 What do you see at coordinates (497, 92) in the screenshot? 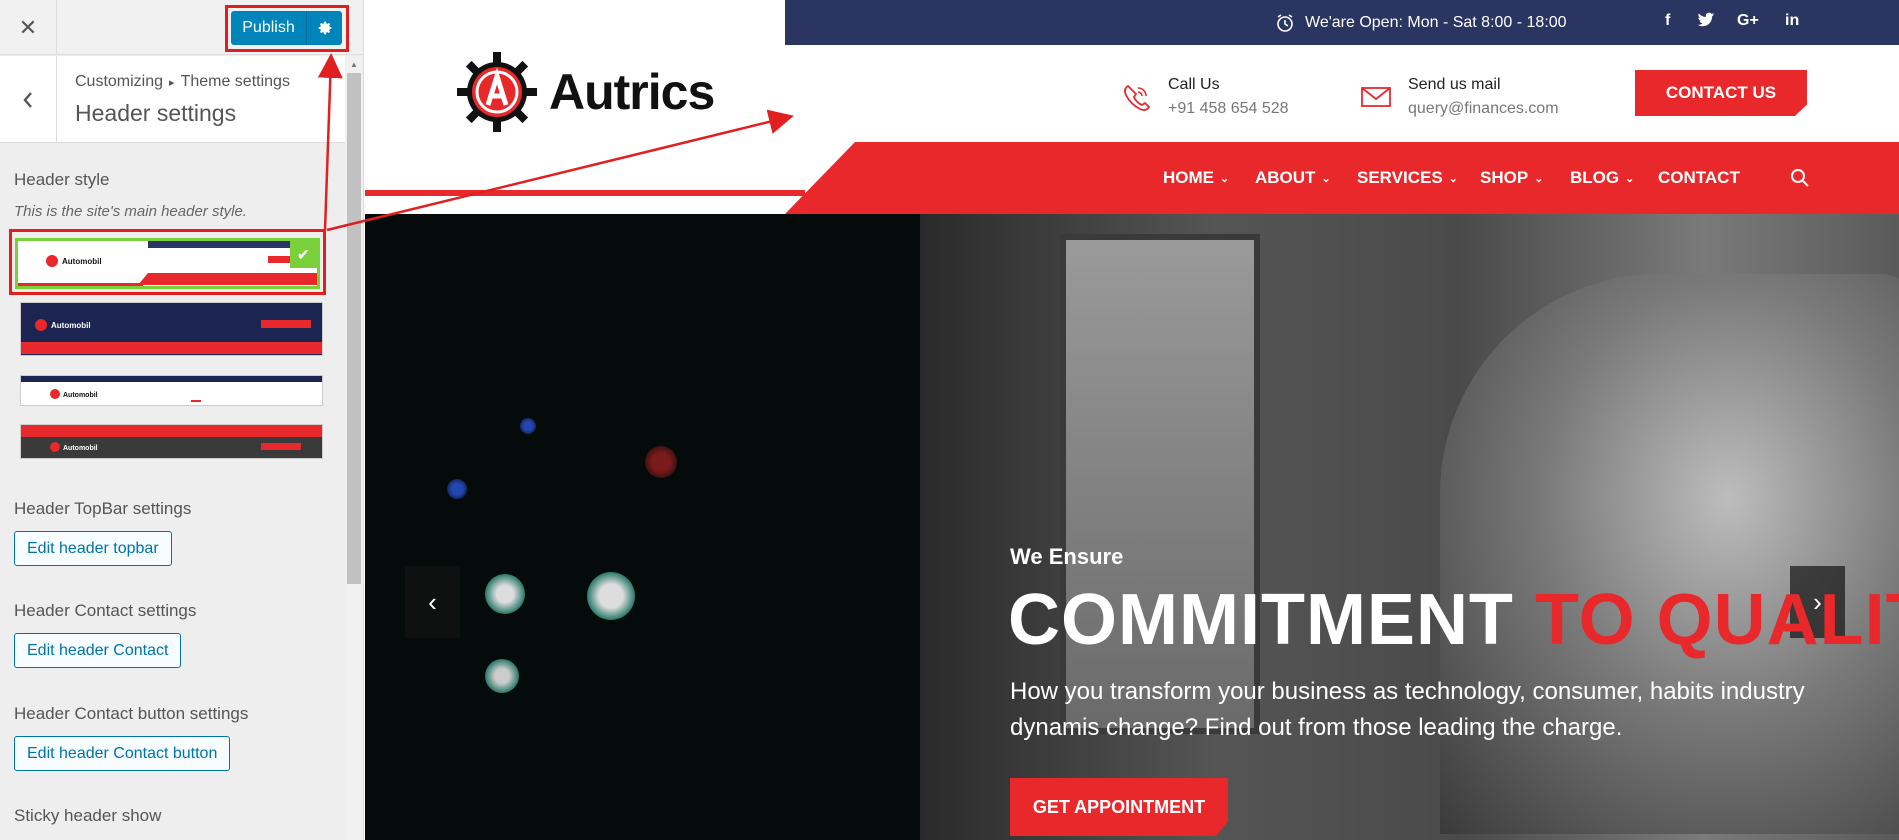
I see `logo-emblem-icon` at bounding box center [497, 92].